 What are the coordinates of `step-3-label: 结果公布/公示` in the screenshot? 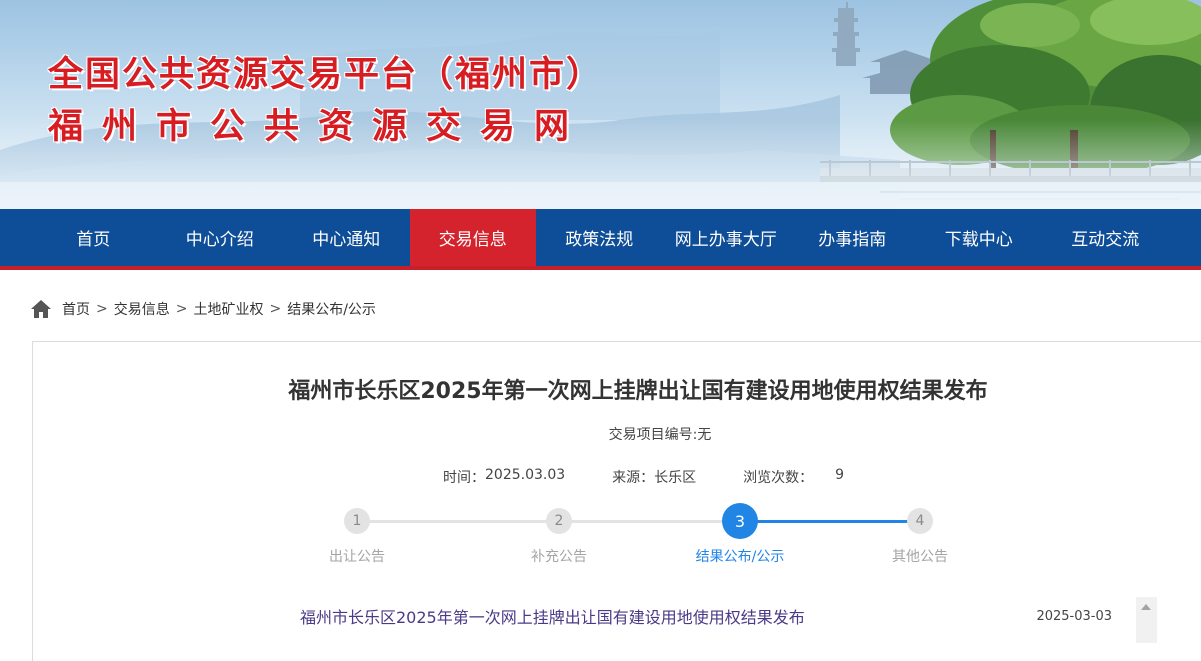 It's located at (740, 556).